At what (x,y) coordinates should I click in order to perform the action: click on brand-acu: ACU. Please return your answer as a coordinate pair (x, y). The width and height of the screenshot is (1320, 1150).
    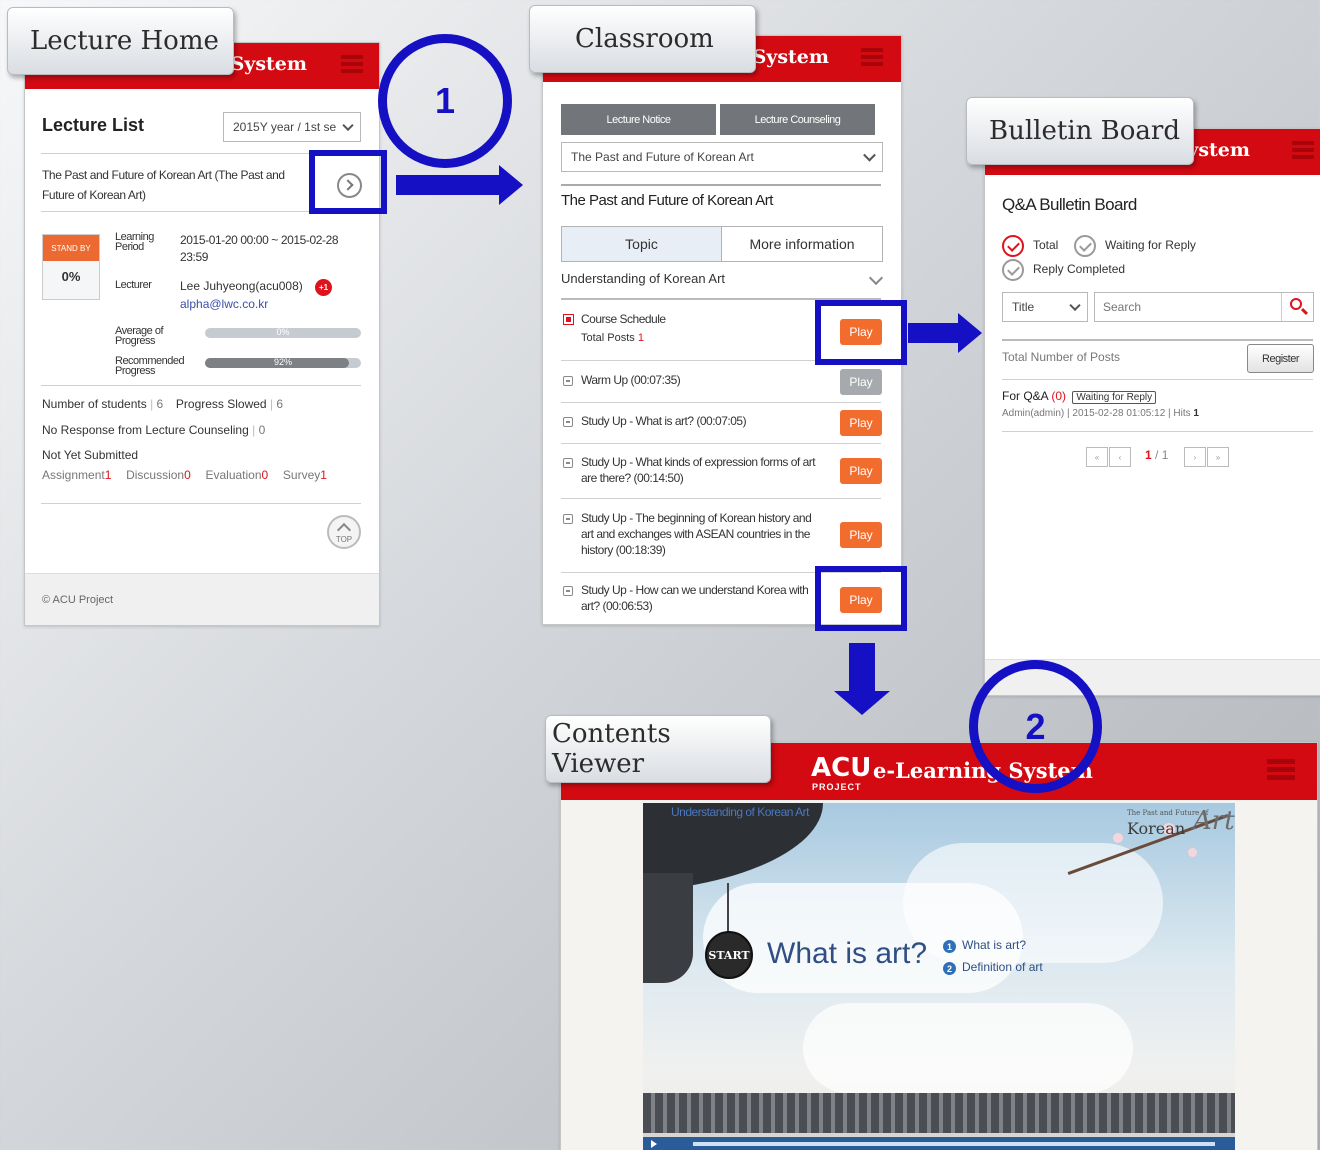
    Looking at the image, I should click on (841, 768).